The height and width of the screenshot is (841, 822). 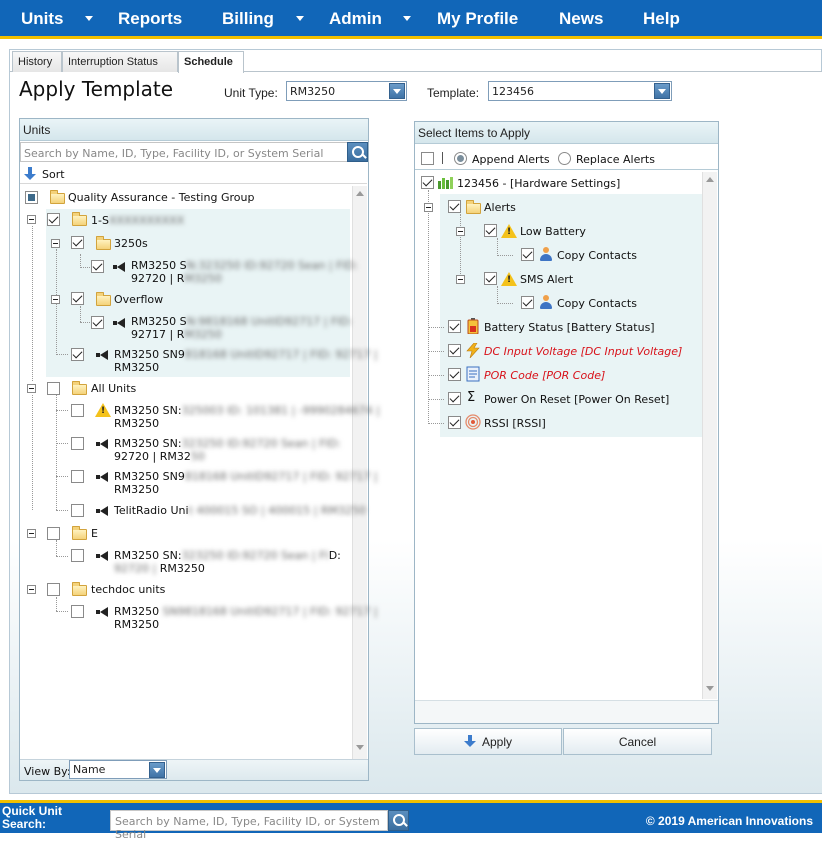 What do you see at coordinates (661, 19) in the screenshot?
I see `nav-help: Help` at bounding box center [661, 19].